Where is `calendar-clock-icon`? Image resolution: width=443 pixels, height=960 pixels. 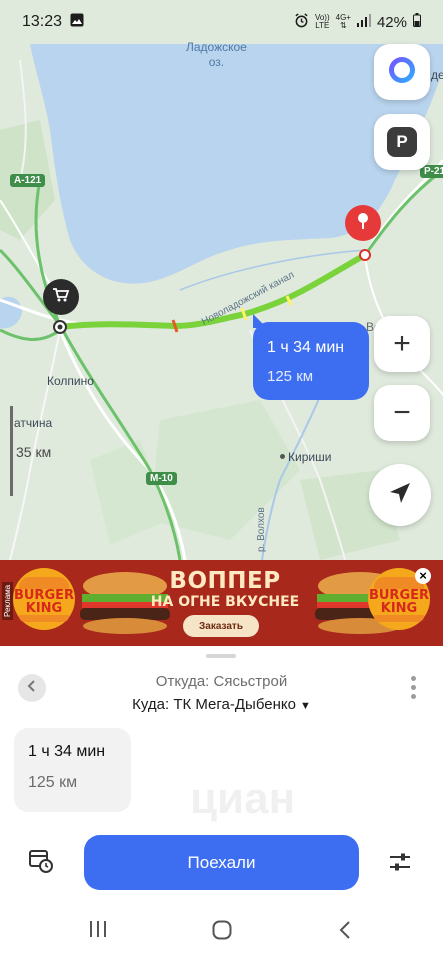 calendar-clock-icon is located at coordinates (41, 864).